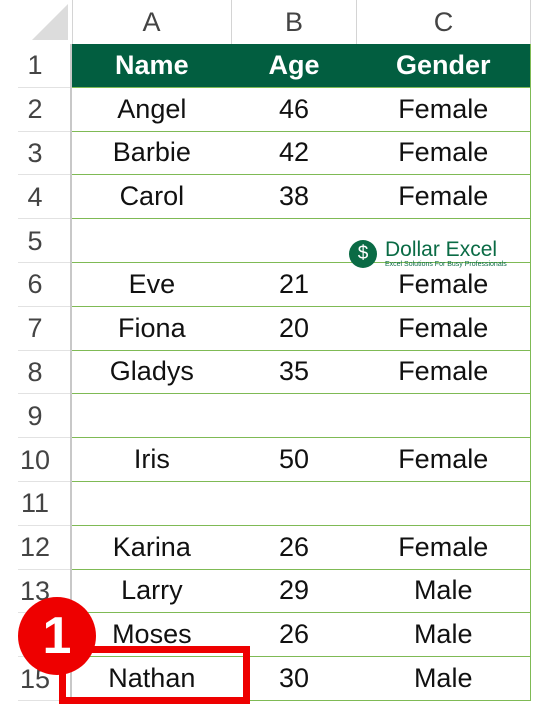  I want to click on name-cell: Carol, so click(152, 196).